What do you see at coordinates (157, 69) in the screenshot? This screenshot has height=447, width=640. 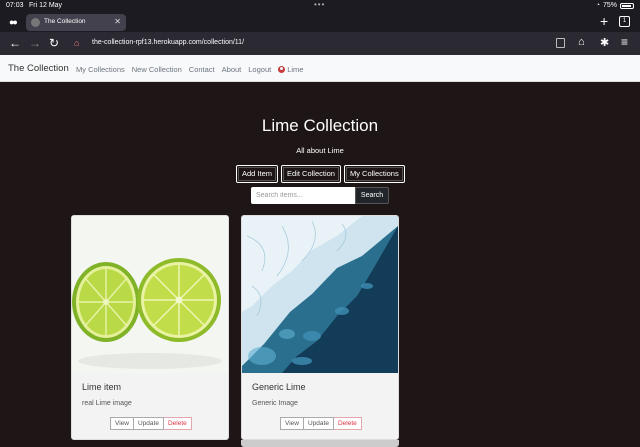 I see `nav-new-collection: New Collection` at bounding box center [157, 69].